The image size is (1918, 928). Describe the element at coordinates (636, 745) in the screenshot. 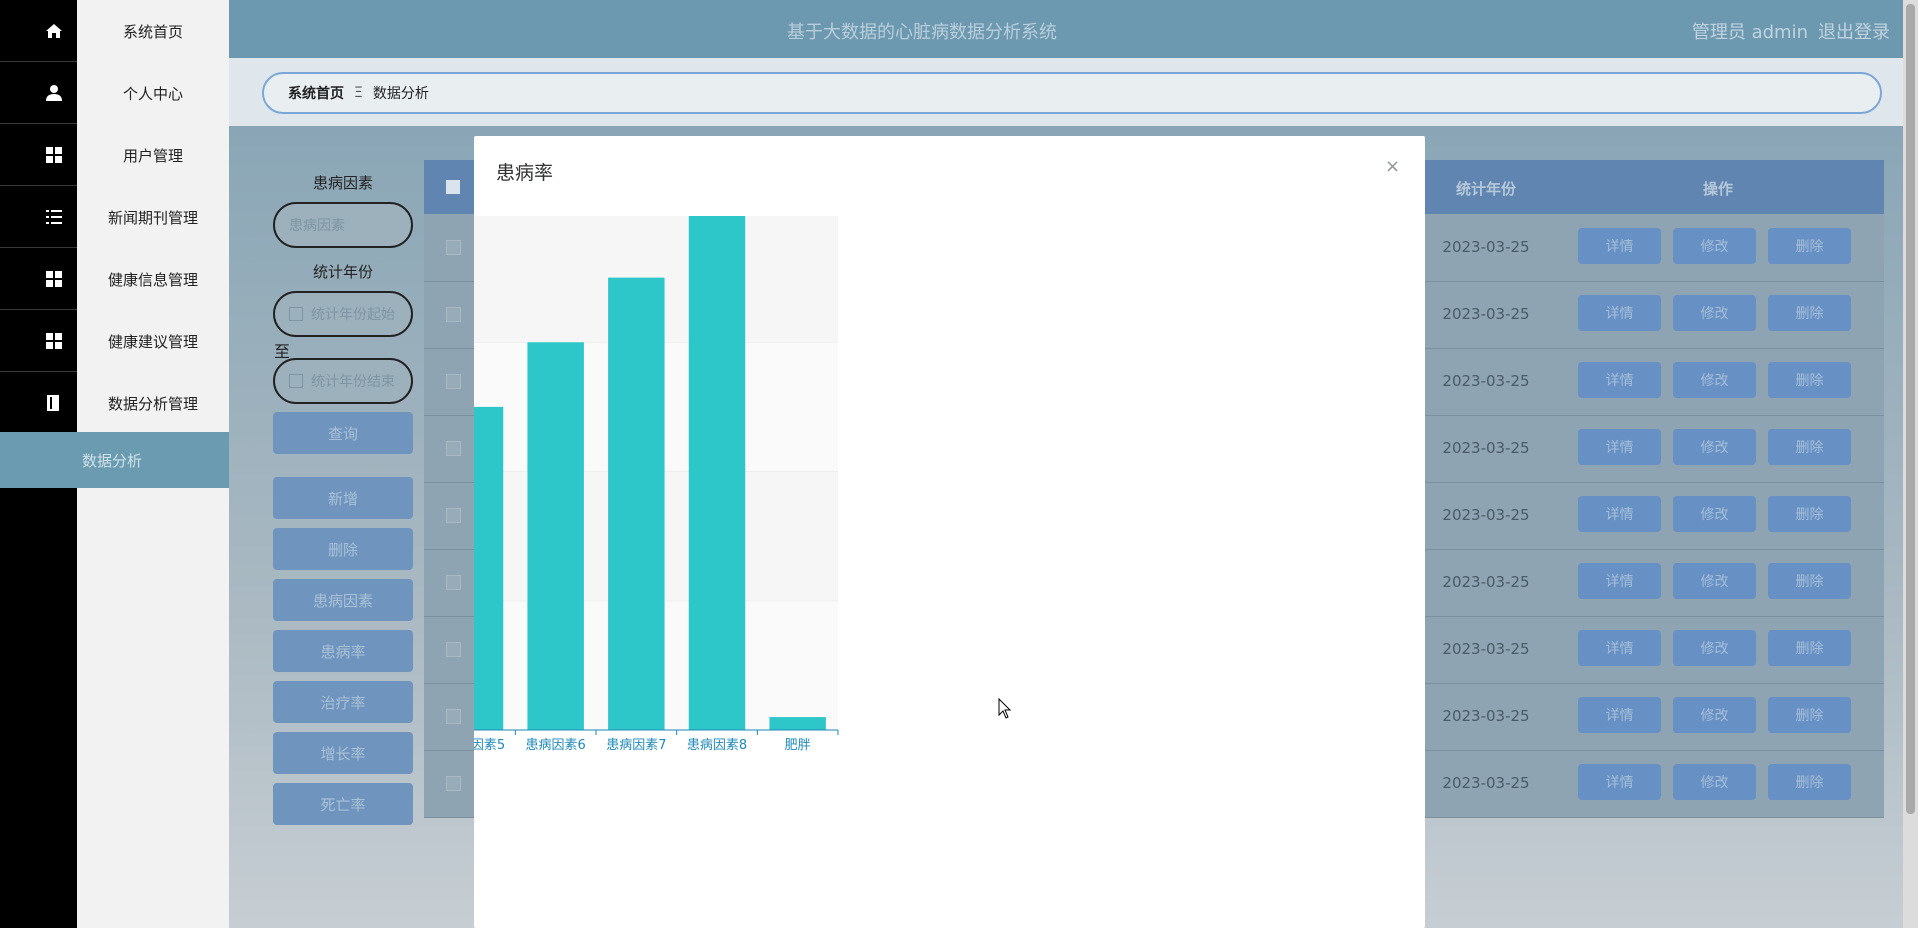

I see `x-tick-label: 患病因素7` at that location.